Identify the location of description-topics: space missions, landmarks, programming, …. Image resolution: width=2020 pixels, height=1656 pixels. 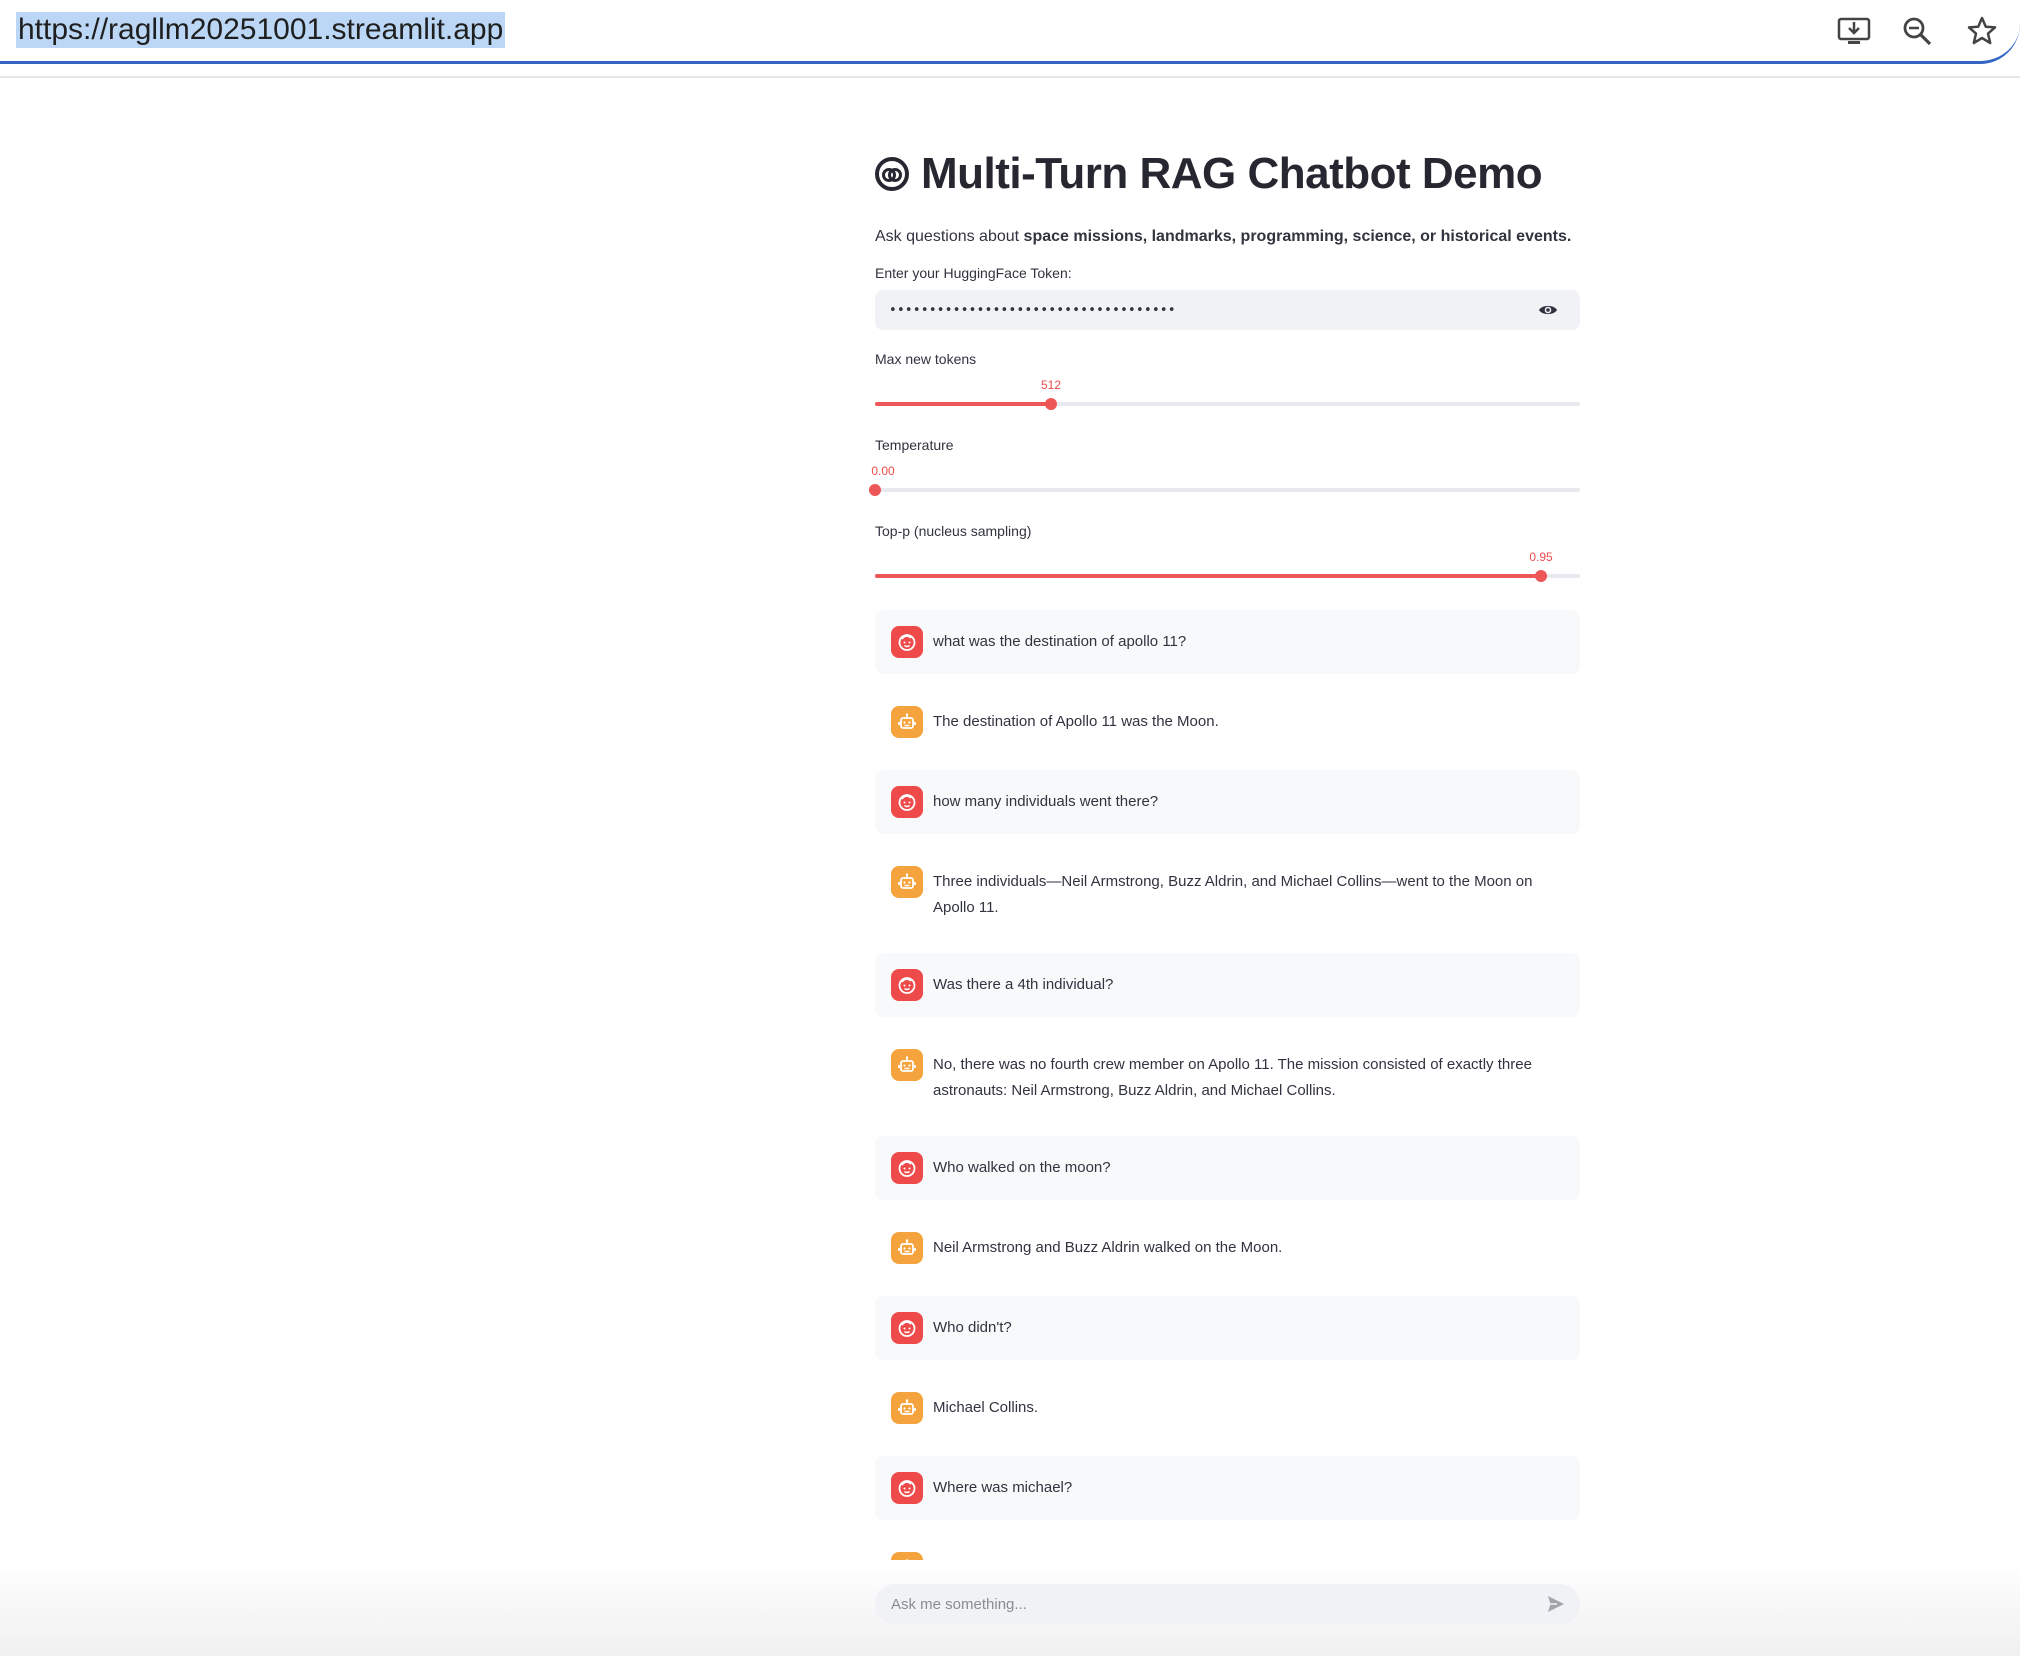
(1297, 236).